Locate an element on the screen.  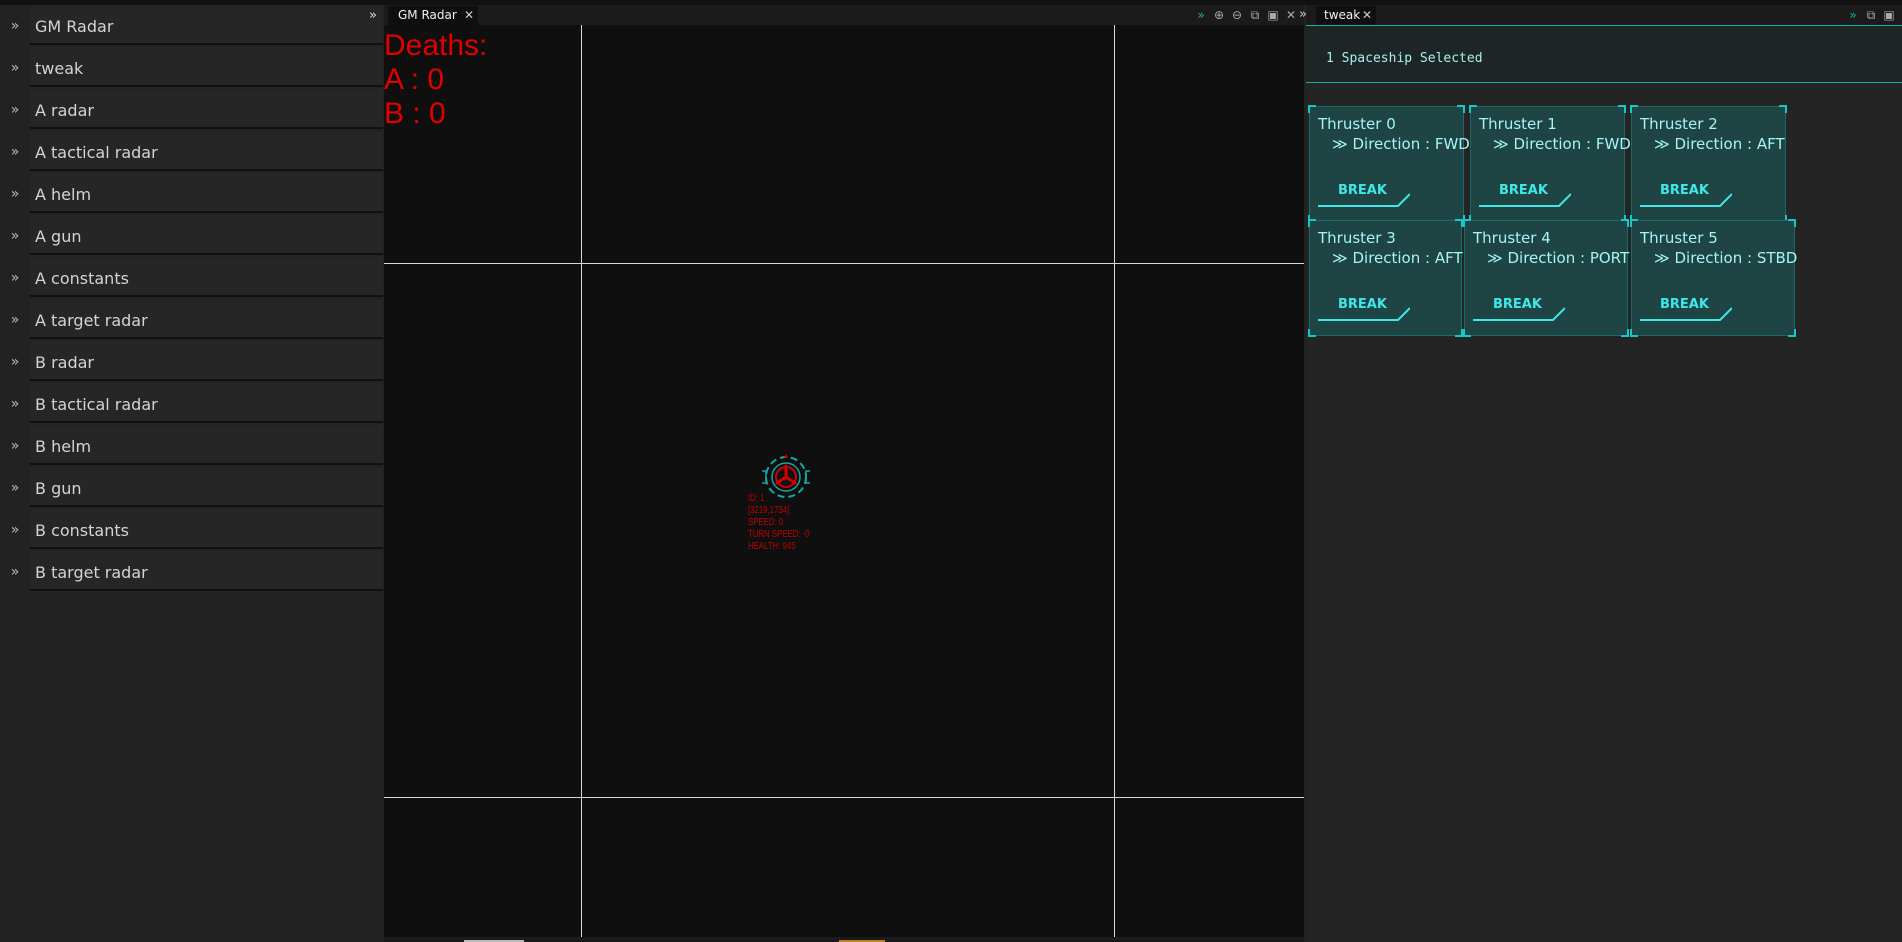
tab-gm-radar: GM Radar ✕ is located at coordinates (433, 15).